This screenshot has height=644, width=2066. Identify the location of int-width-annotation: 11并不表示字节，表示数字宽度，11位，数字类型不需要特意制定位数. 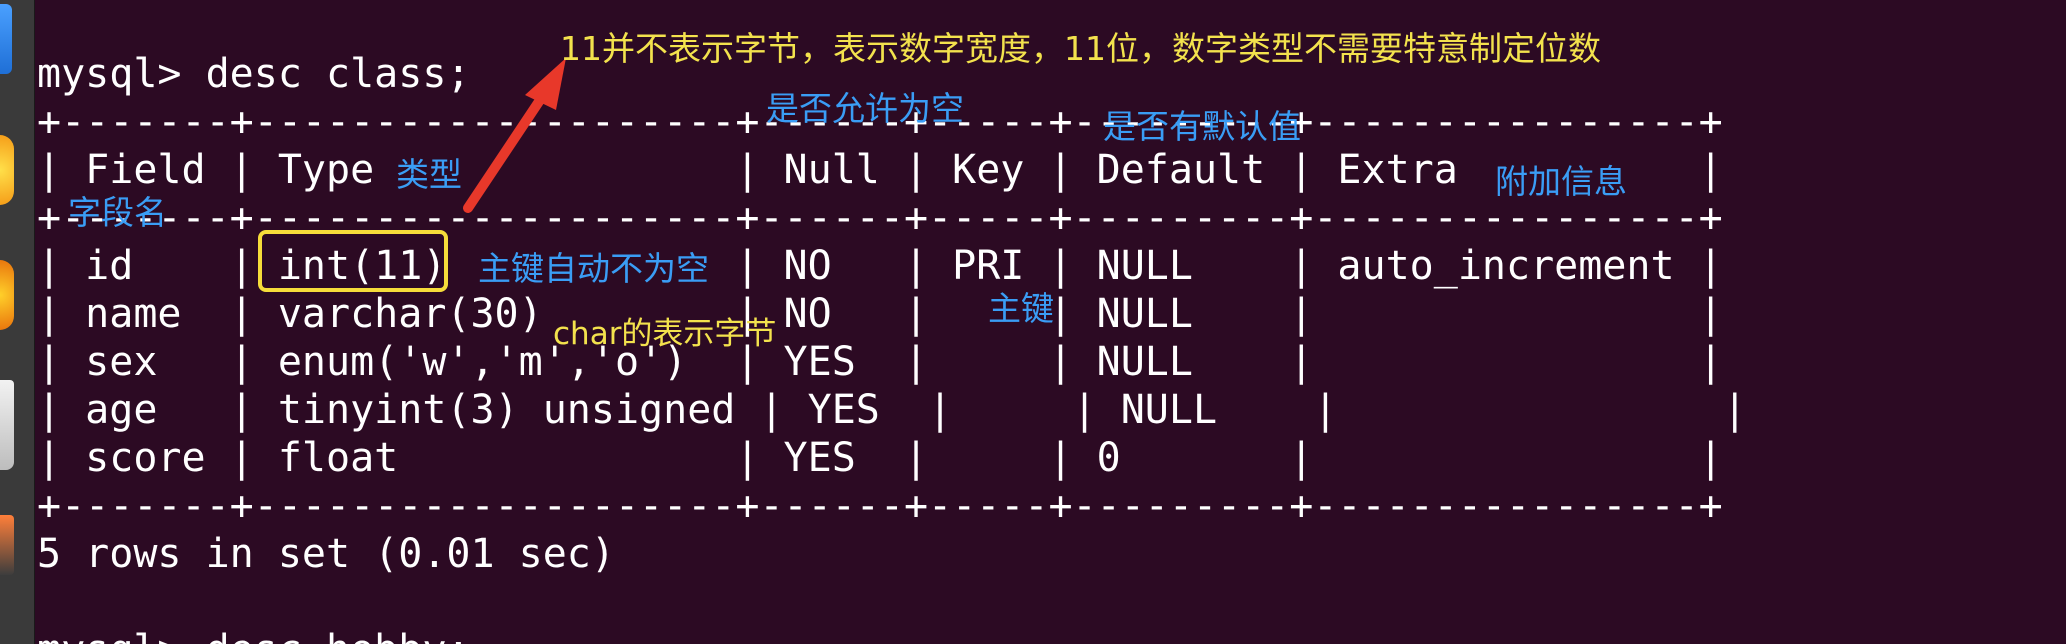
(1080, 48).